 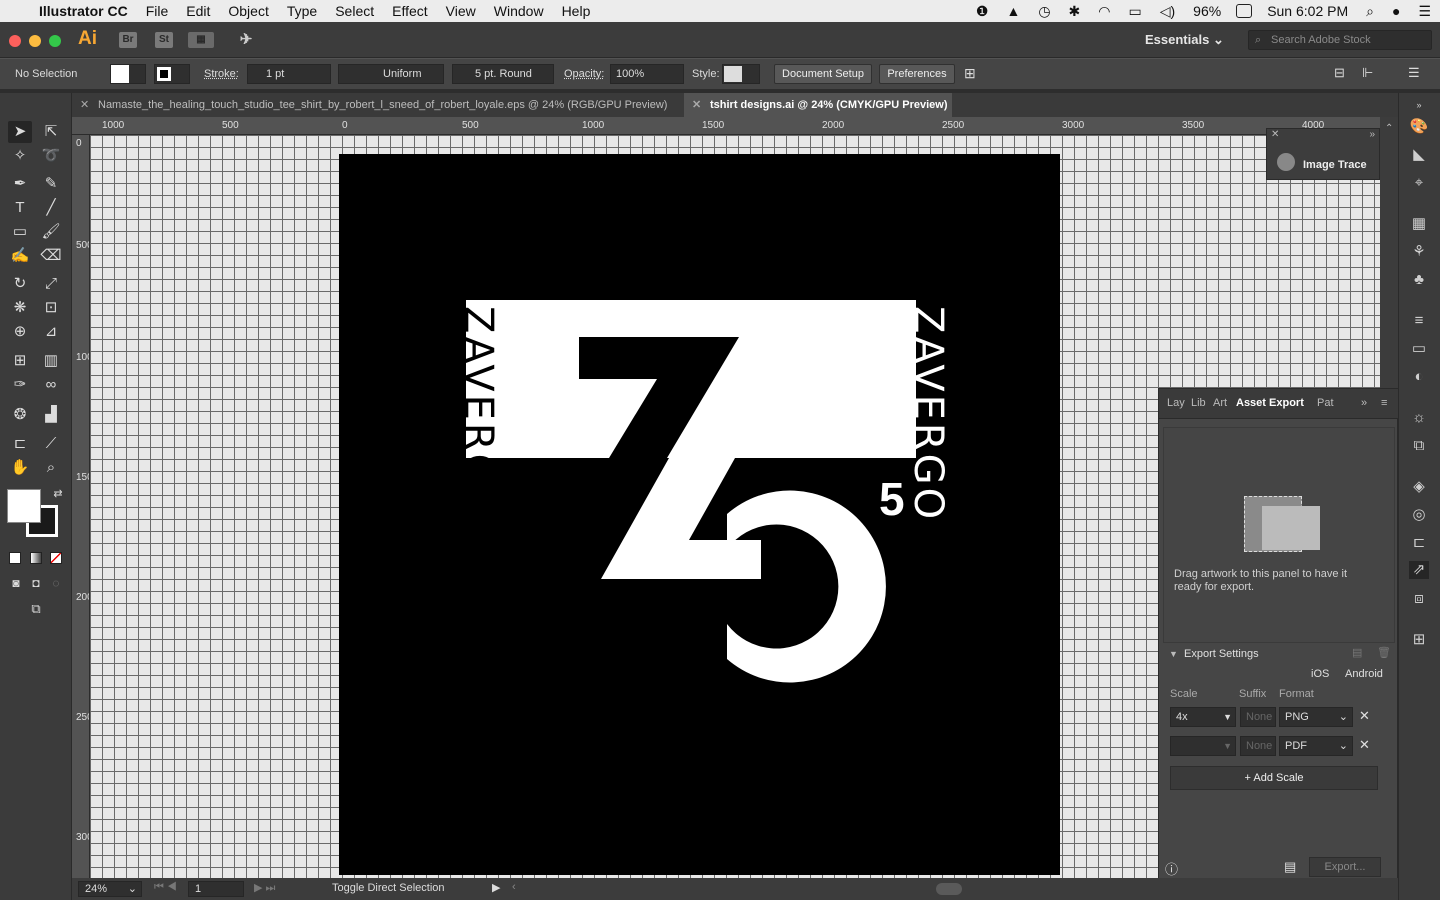 I want to click on dock-collapse-icon: », so click(x=1419, y=105).